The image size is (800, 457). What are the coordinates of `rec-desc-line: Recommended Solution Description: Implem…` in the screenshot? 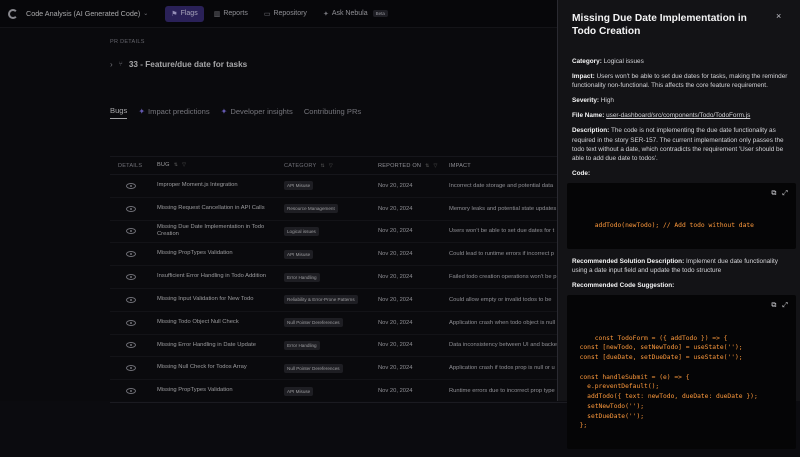 It's located at (682, 266).